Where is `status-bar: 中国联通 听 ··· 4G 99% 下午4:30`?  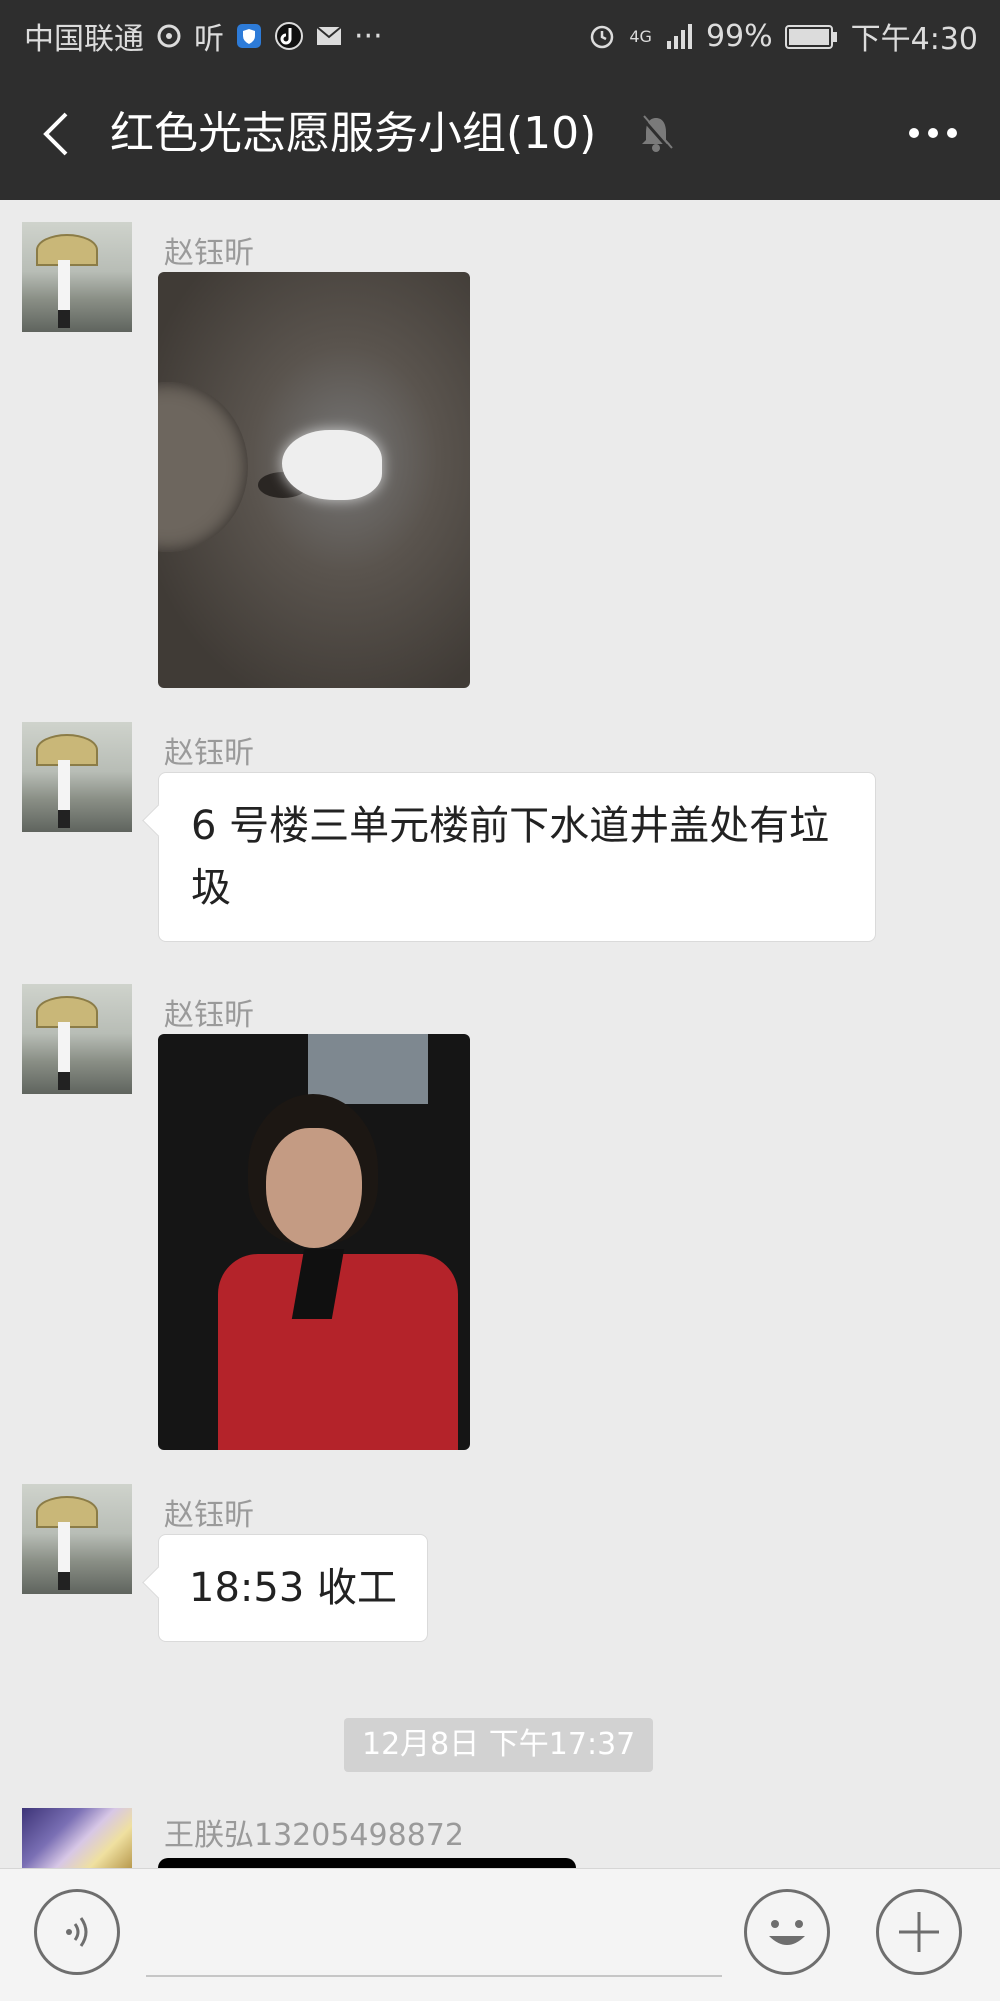
status-bar: 中国联通 听 ··· 4G 99% 下午4:30 is located at coordinates (500, 34).